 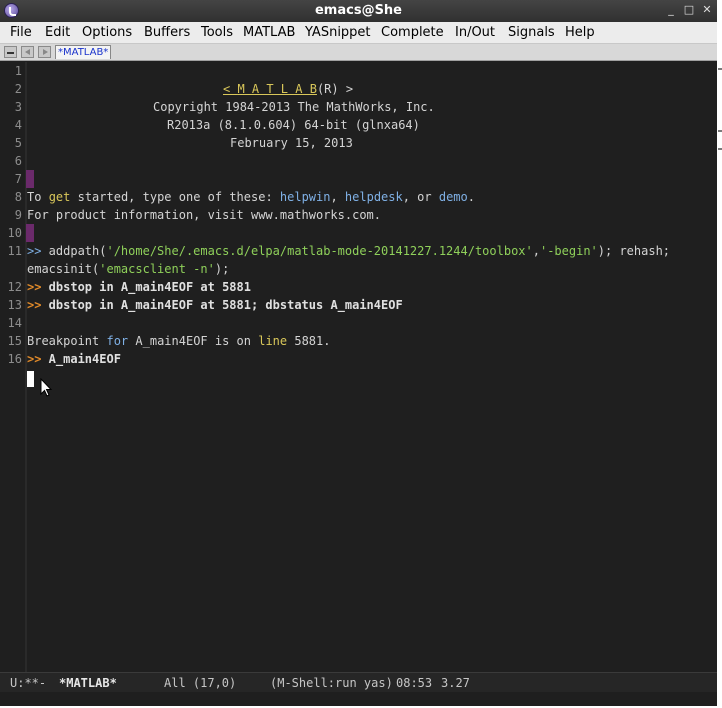 What do you see at coordinates (14, 359) in the screenshot?
I see `line-number: 16` at bounding box center [14, 359].